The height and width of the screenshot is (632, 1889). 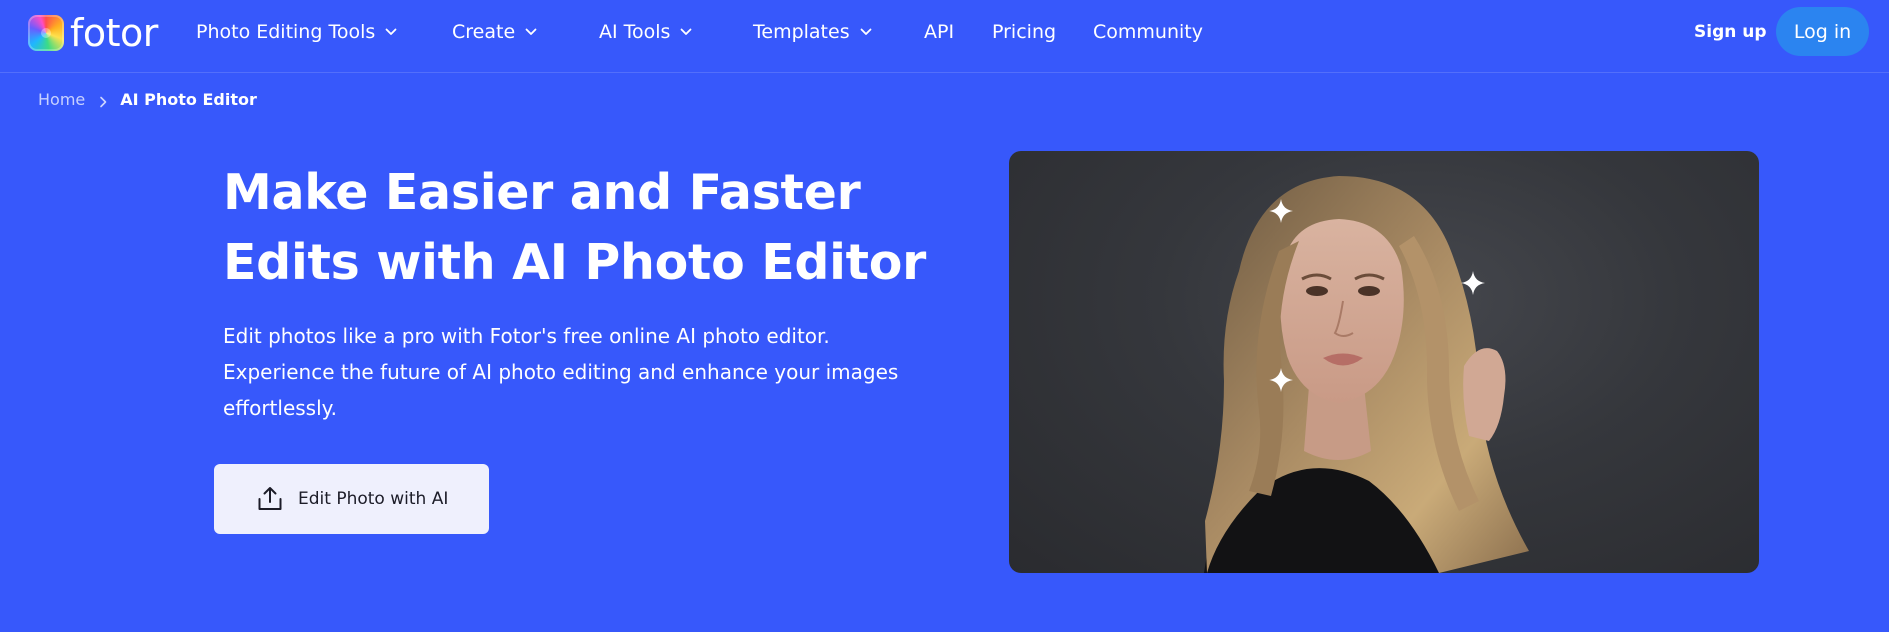 I want to click on nav-item-label: Templates, so click(x=801, y=32).